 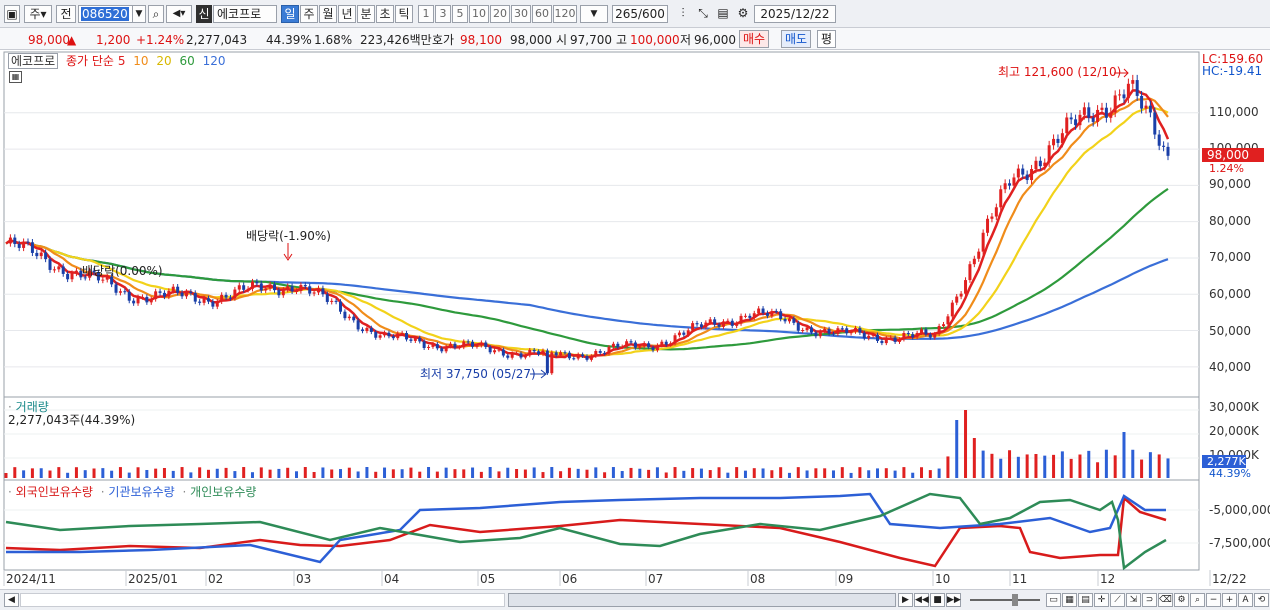 What do you see at coordinates (827, 39) in the screenshot?
I see `average-button: 평` at bounding box center [827, 39].